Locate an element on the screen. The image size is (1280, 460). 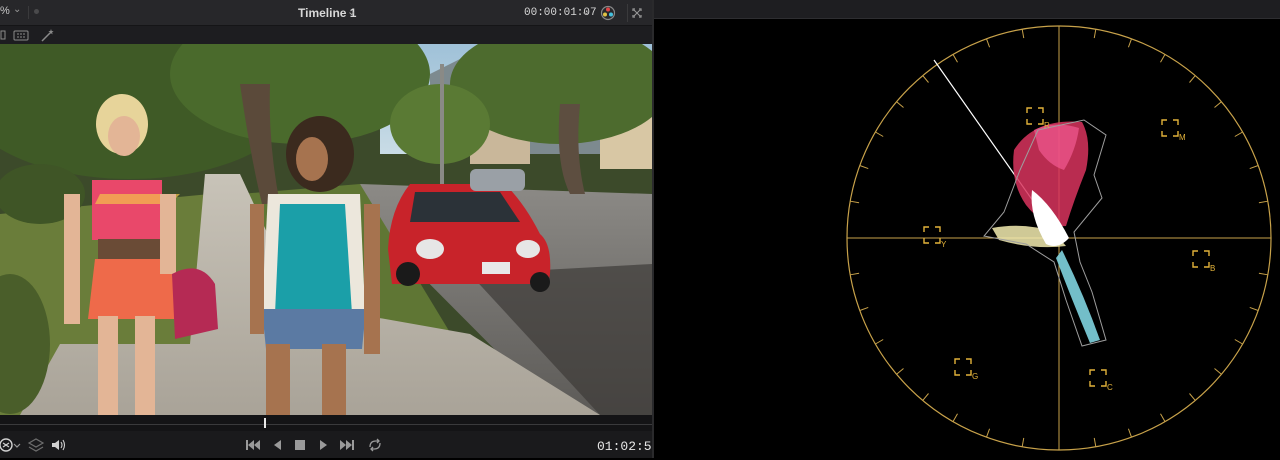
skip-to-start-icon is located at coordinates (253, 445).